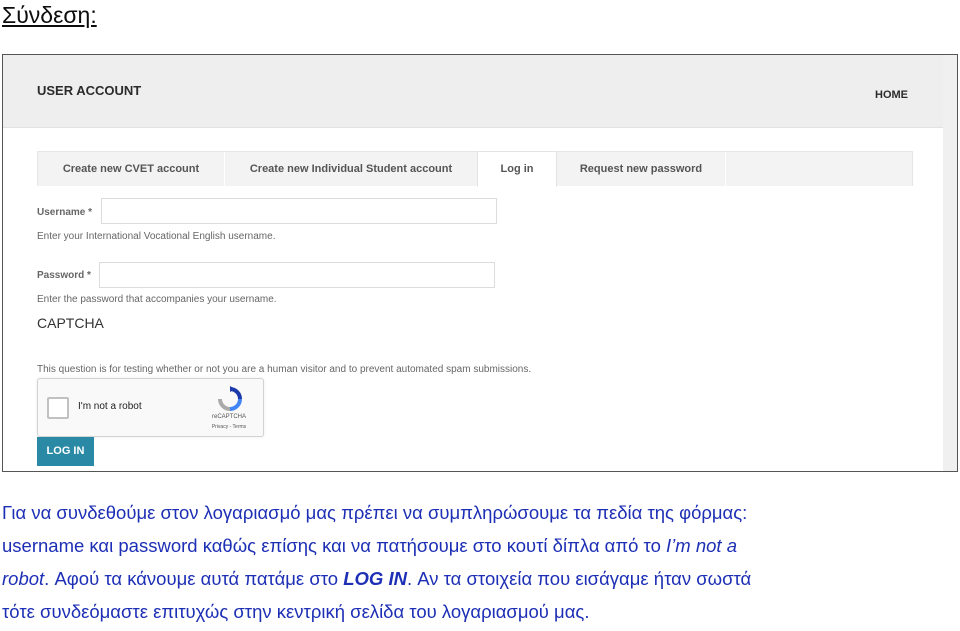 The width and height of the screenshot is (960, 631). Describe the element at coordinates (65, 451) in the screenshot. I see `log-in-button: LOG IN` at that location.